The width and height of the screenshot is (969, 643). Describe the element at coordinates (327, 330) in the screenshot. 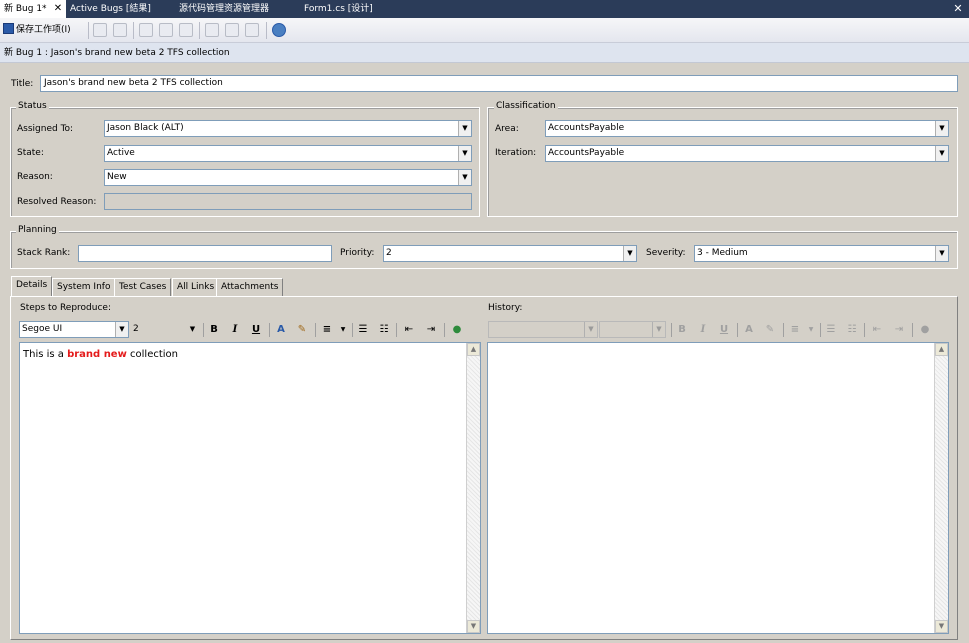

I see `align-icon: ≡` at that location.